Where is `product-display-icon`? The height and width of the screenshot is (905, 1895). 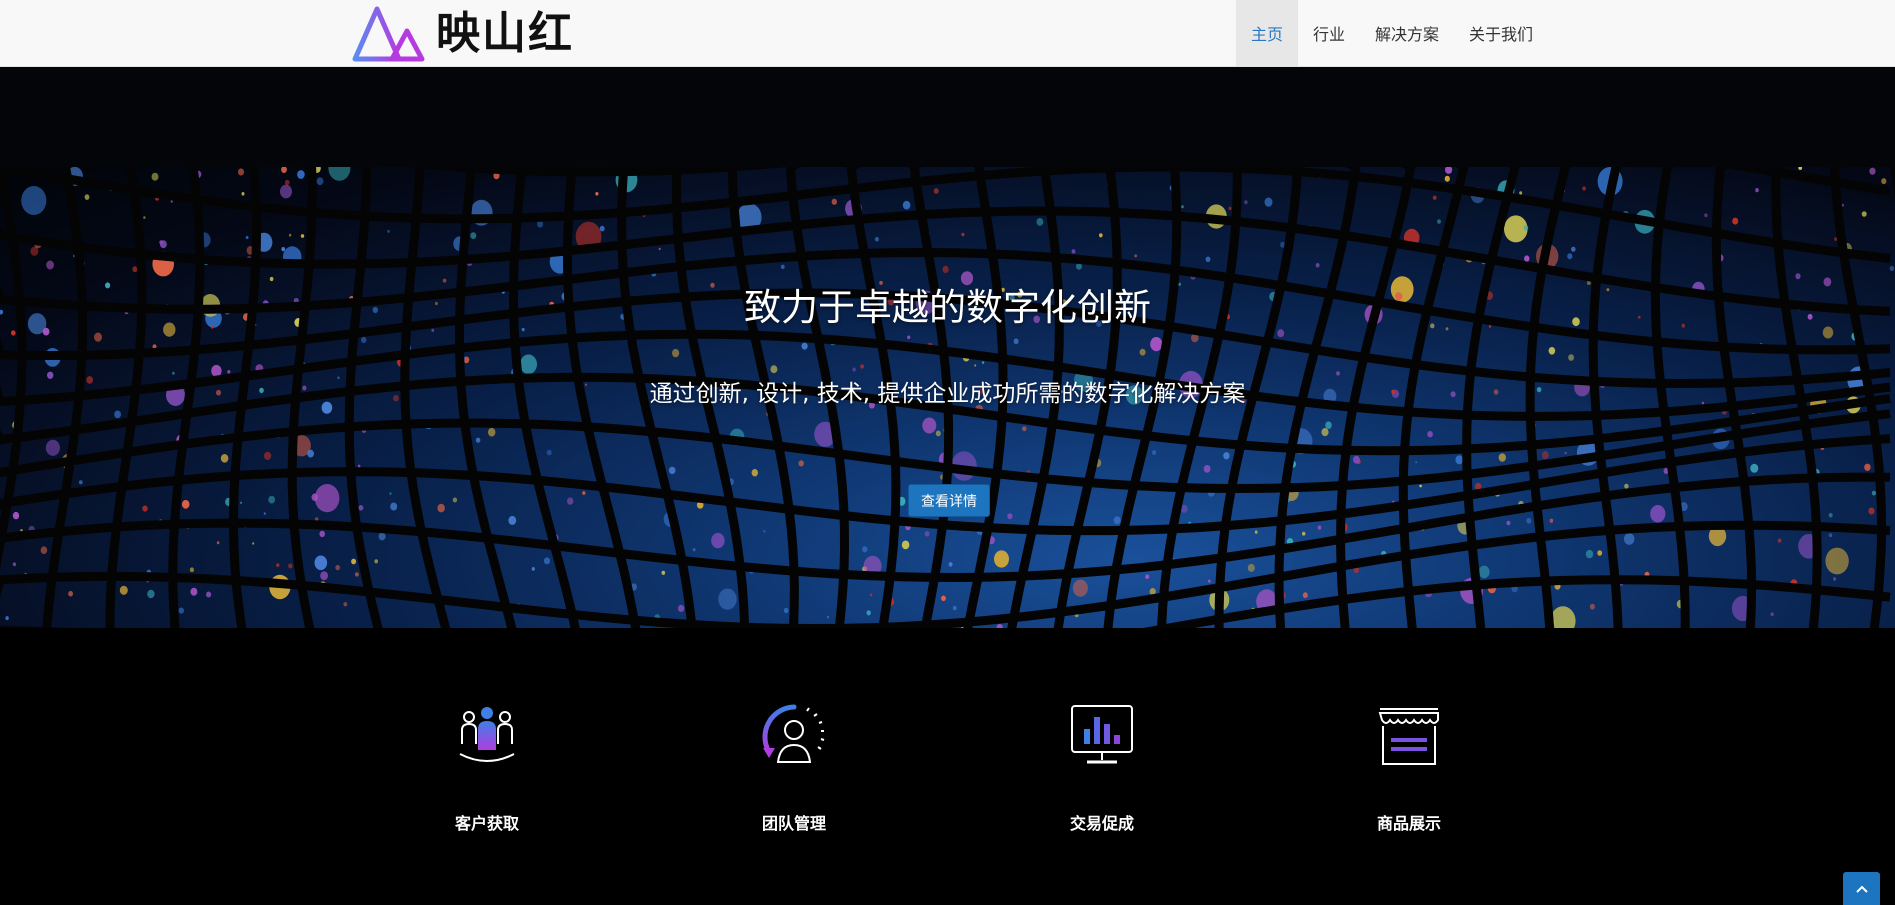
product-display-icon is located at coordinates (1409, 737).